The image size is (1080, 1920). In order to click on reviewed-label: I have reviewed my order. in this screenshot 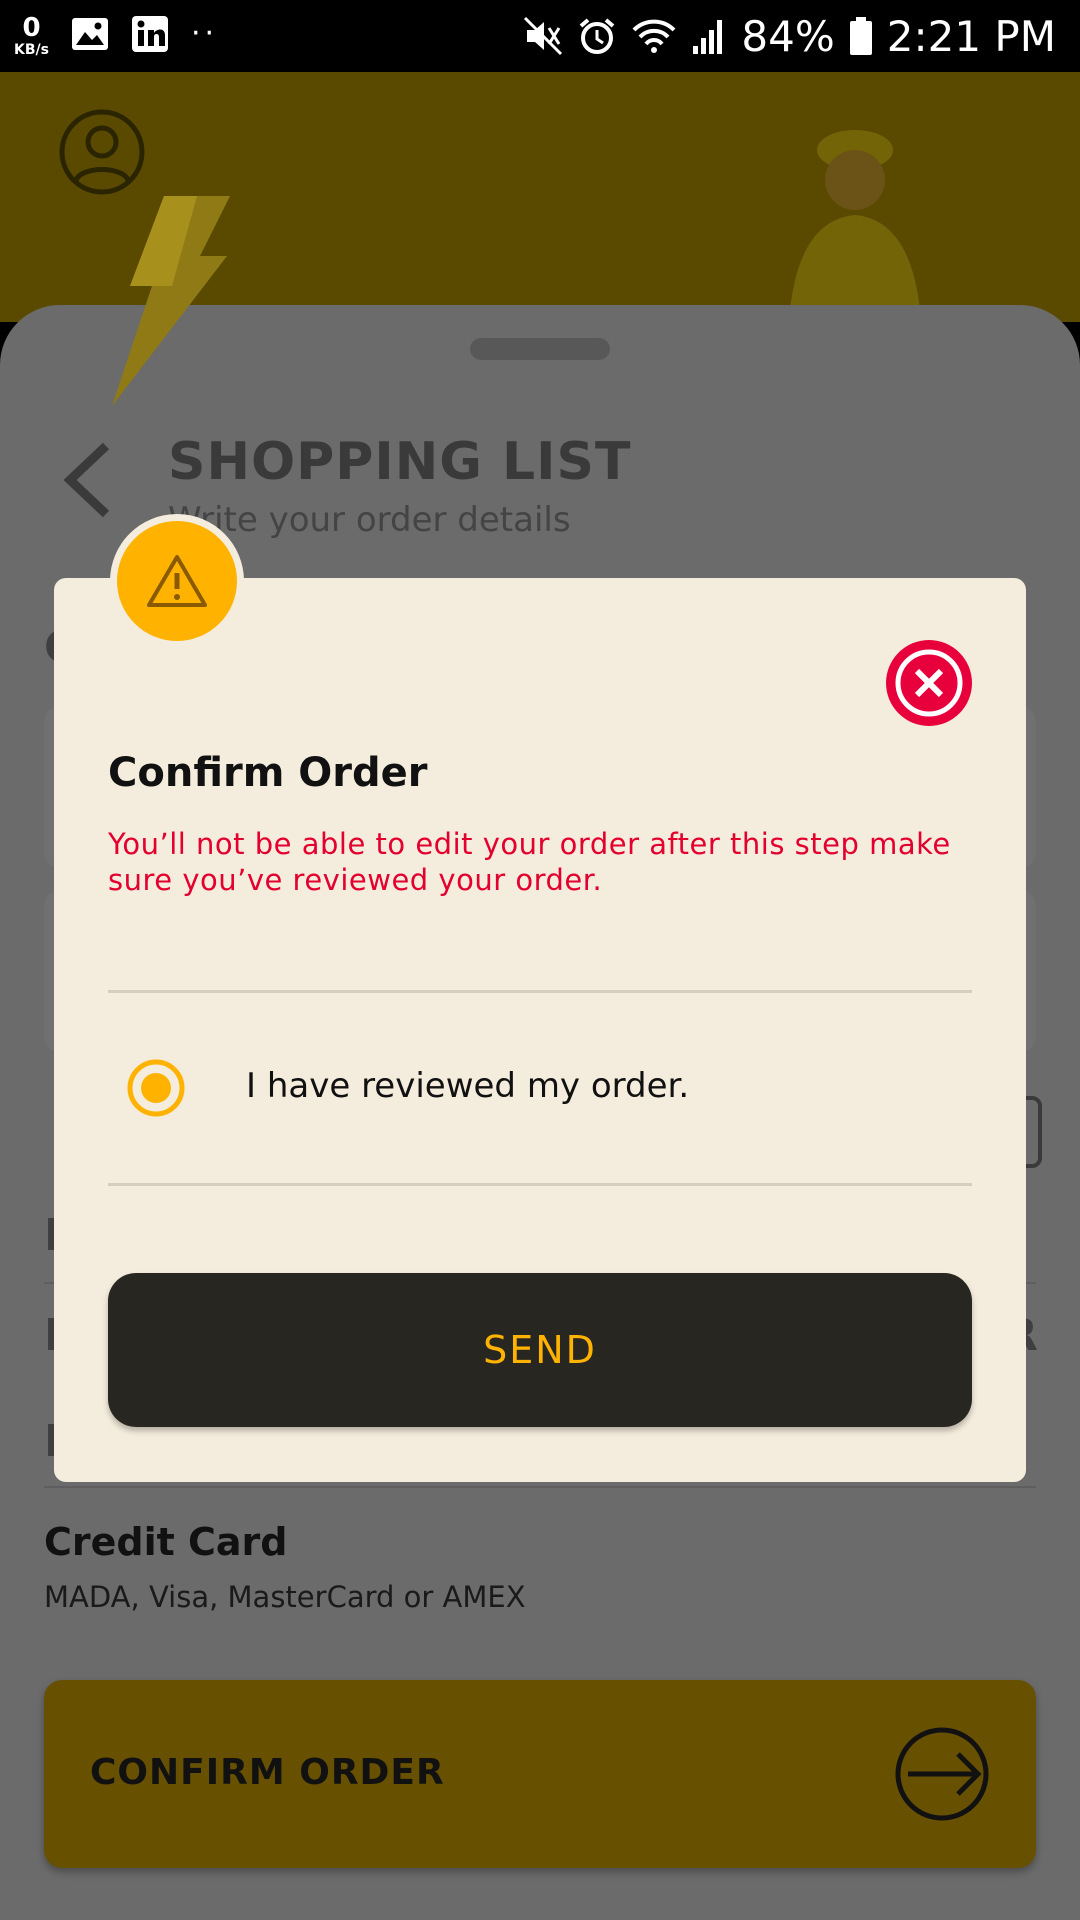, I will do `click(467, 1086)`.